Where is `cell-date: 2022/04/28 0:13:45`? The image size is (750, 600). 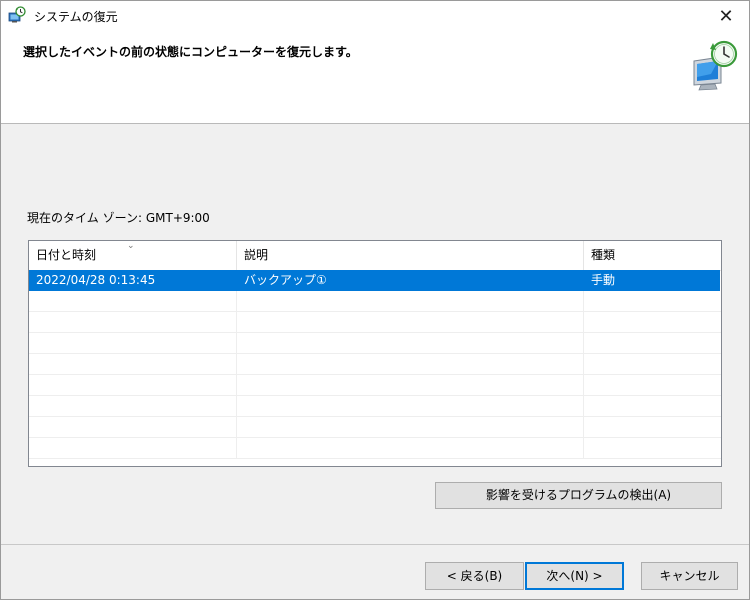
cell-date: 2022/04/28 0:13:45 is located at coordinates (133, 280).